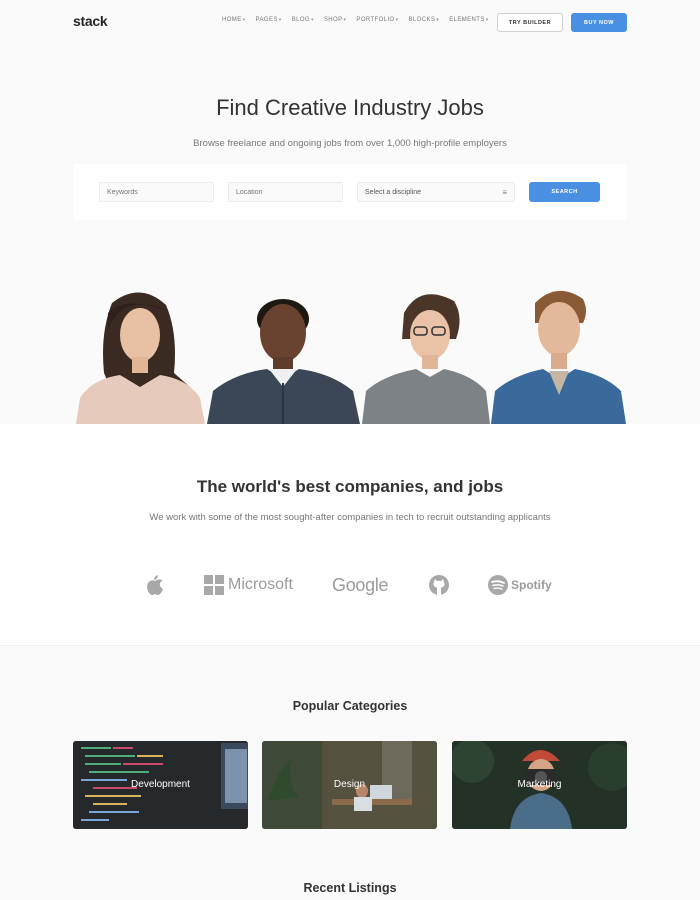 The image size is (700, 900). What do you see at coordinates (214, 585) in the screenshot?
I see `microsoft-squares-icon` at bounding box center [214, 585].